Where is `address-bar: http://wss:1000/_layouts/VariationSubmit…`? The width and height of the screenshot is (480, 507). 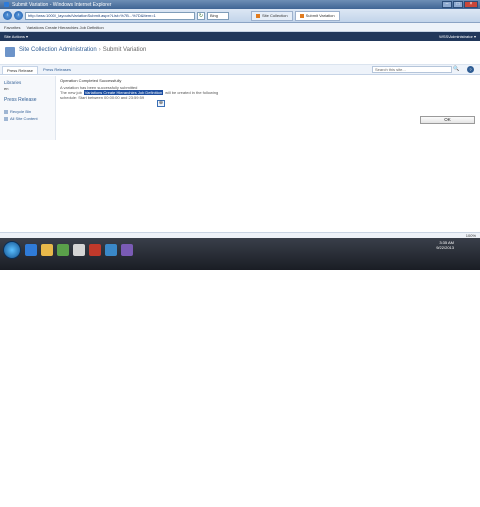
address-bar: http://wss:1000/_layouts/VariationSubmit… is located at coordinates (110, 15).